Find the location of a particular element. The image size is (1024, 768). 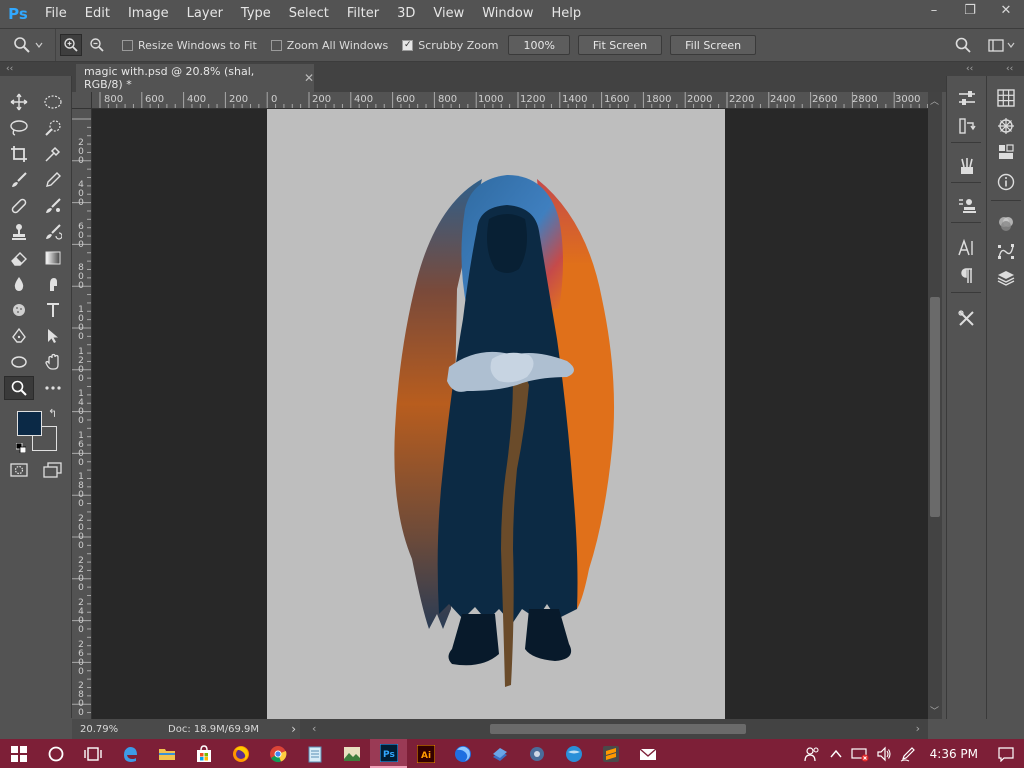

panel-dock-header: ‹‹ ‹‹ is located at coordinates (985, 69).